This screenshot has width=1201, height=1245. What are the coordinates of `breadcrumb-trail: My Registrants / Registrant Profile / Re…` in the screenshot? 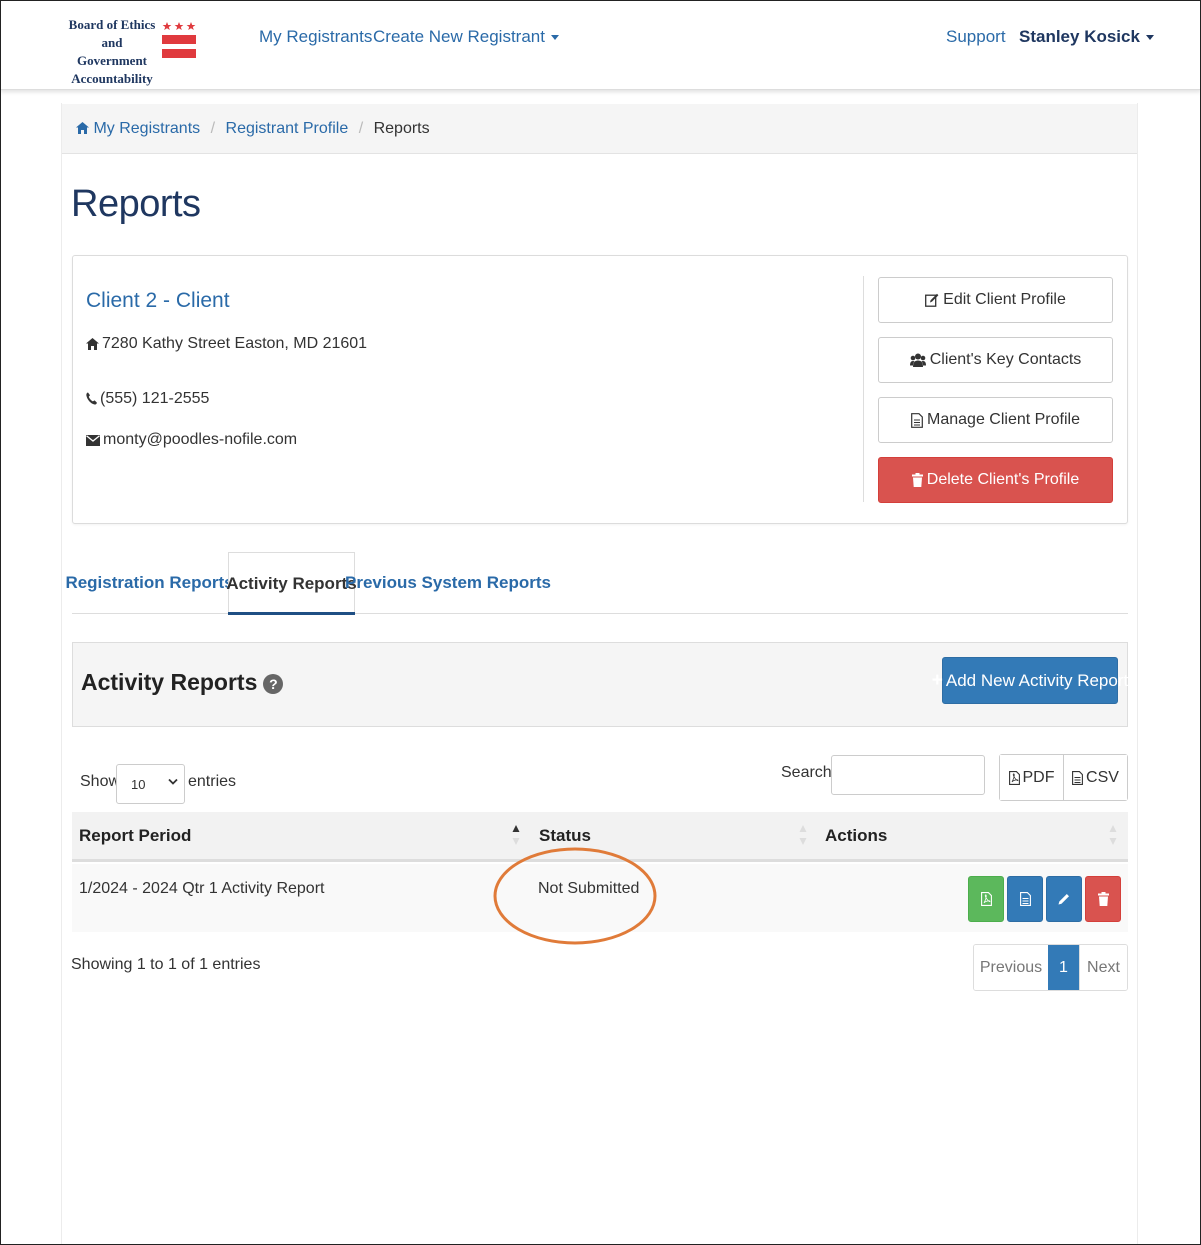 It's located at (253, 129).